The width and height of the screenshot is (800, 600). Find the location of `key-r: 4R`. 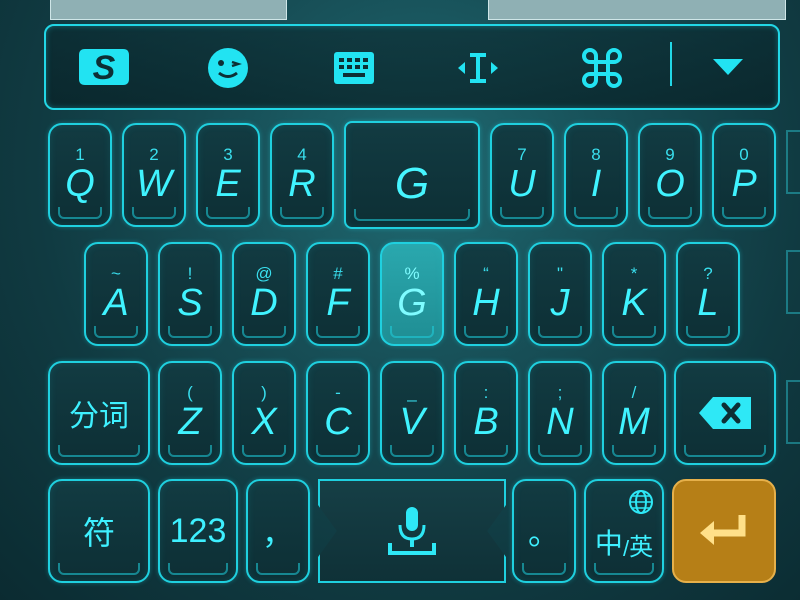

key-r: 4R is located at coordinates (302, 175).